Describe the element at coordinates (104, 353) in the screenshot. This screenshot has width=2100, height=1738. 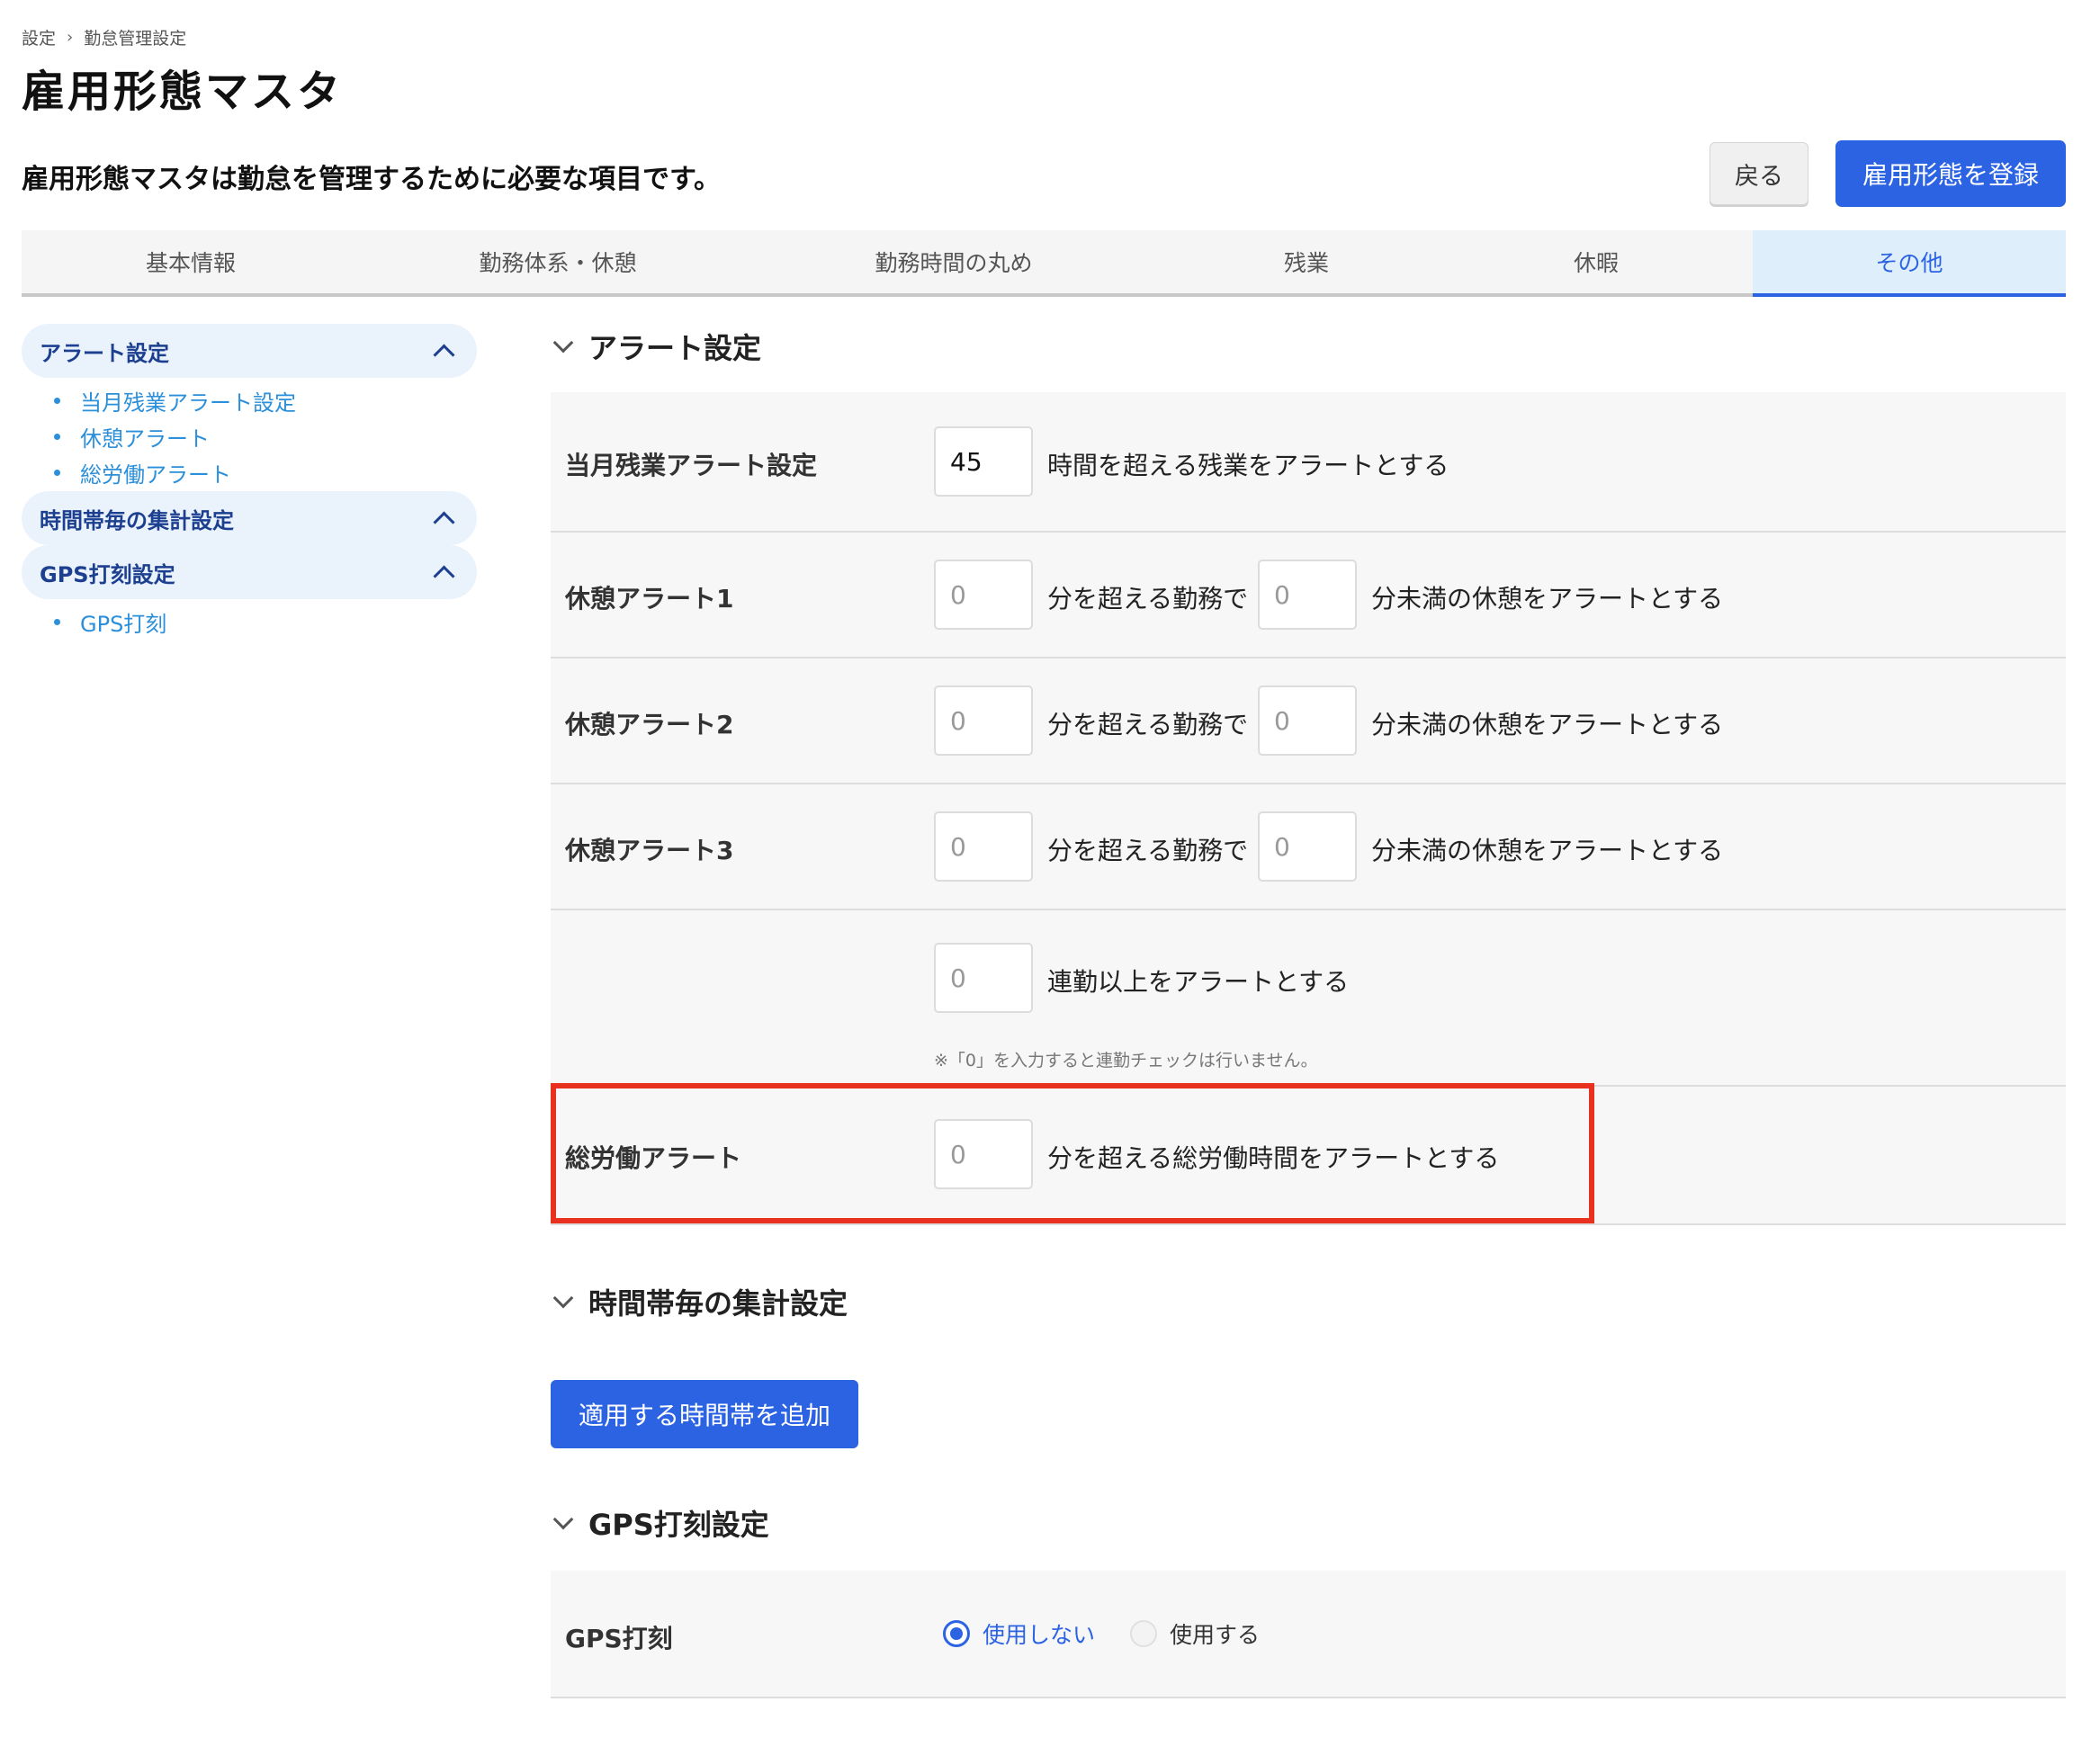
I see `sidebar-group-label: アラート設定` at that location.